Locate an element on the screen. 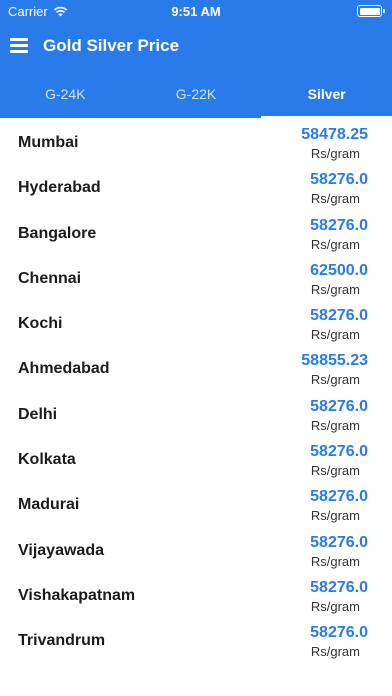 This screenshot has width=392, height=696. city-name: Ahmedabad is located at coordinates (64, 369).